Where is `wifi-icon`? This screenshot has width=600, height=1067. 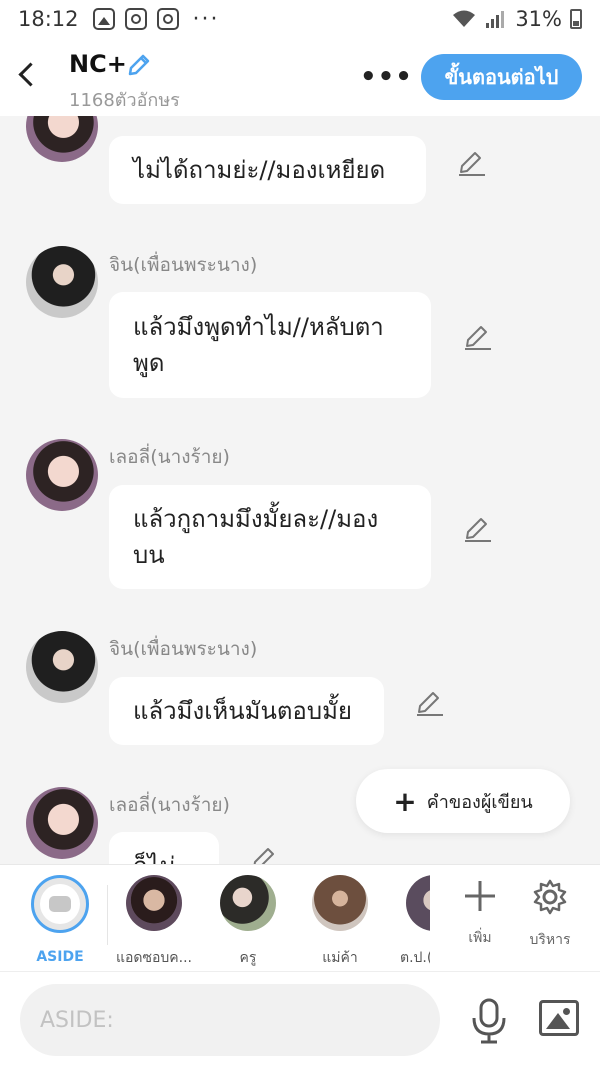
wifi-icon is located at coordinates (464, 18).